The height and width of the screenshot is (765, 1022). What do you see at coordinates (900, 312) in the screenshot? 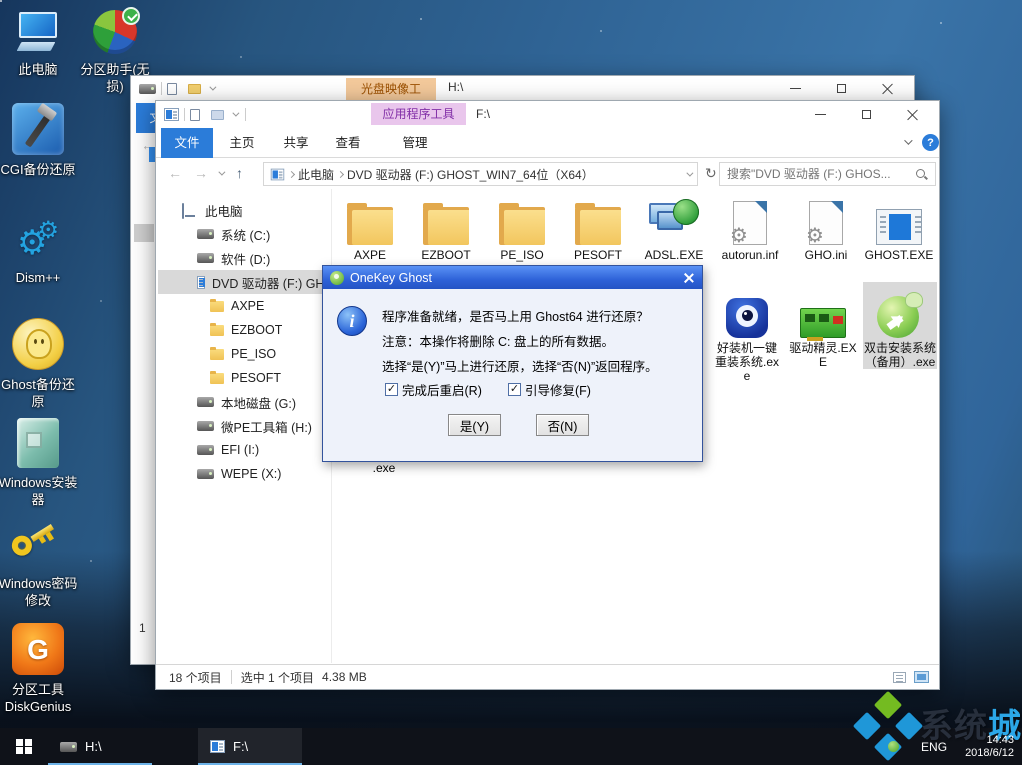
I see `ghost-arrow-icon` at bounding box center [900, 312].